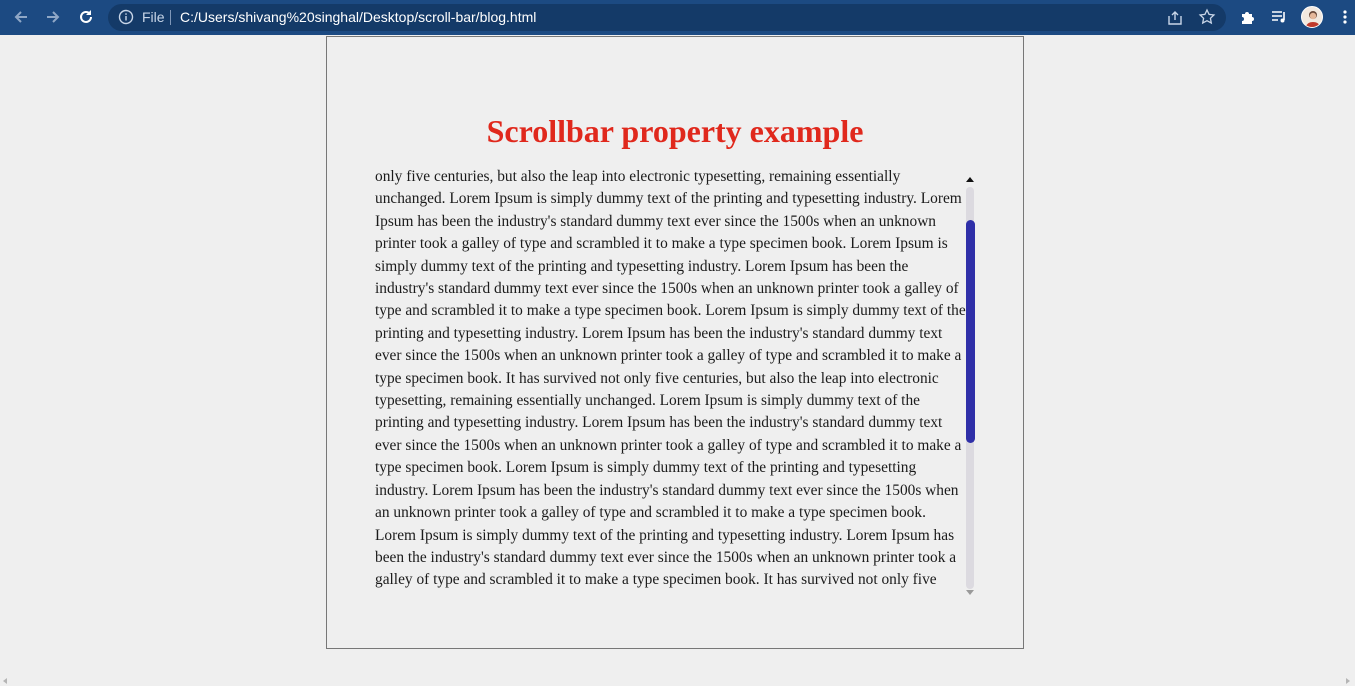 The width and height of the screenshot is (1355, 686). I want to click on scroll-up-arrow-icon, so click(970, 179).